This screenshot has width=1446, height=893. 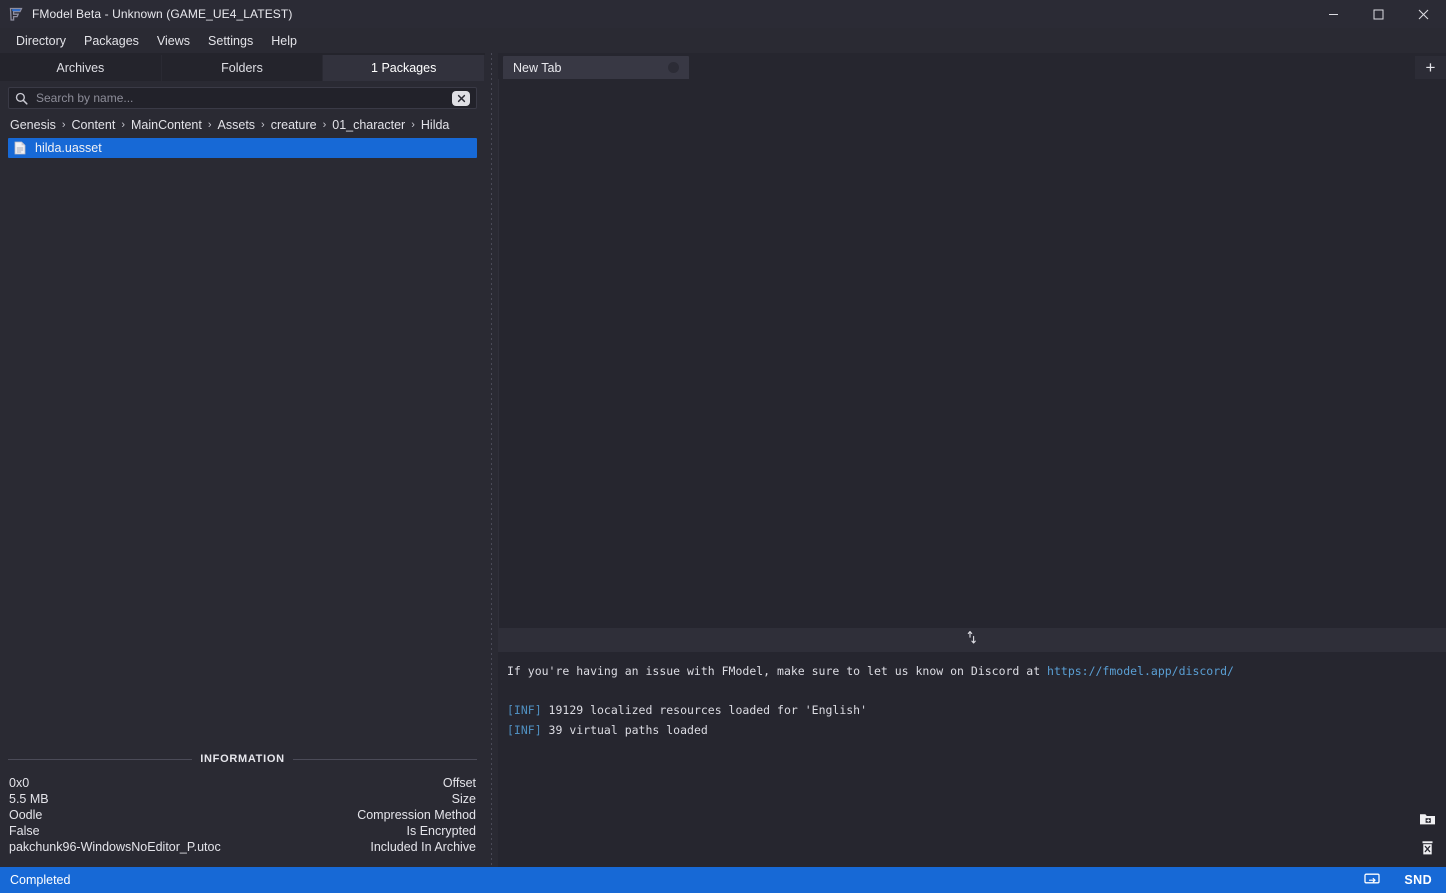 What do you see at coordinates (463, 799) in the screenshot?
I see `information-key-size: Size` at bounding box center [463, 799].